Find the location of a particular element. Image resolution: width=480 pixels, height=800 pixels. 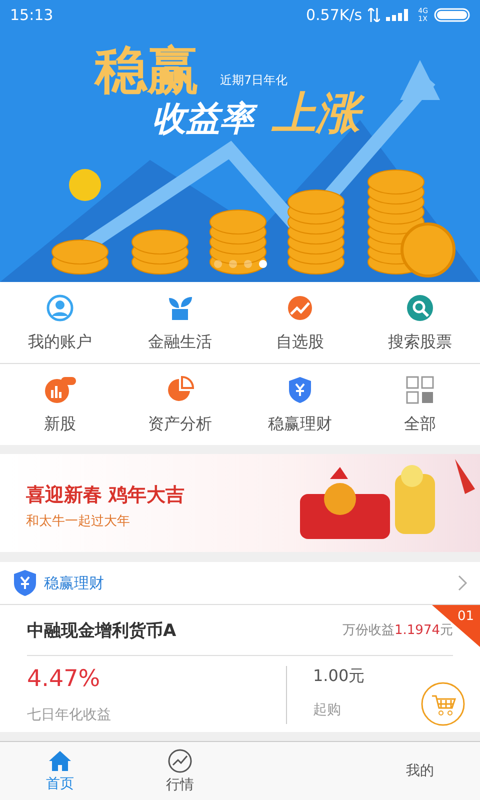

section-title: 稳赢理财 is located at coordinates (74, 583).